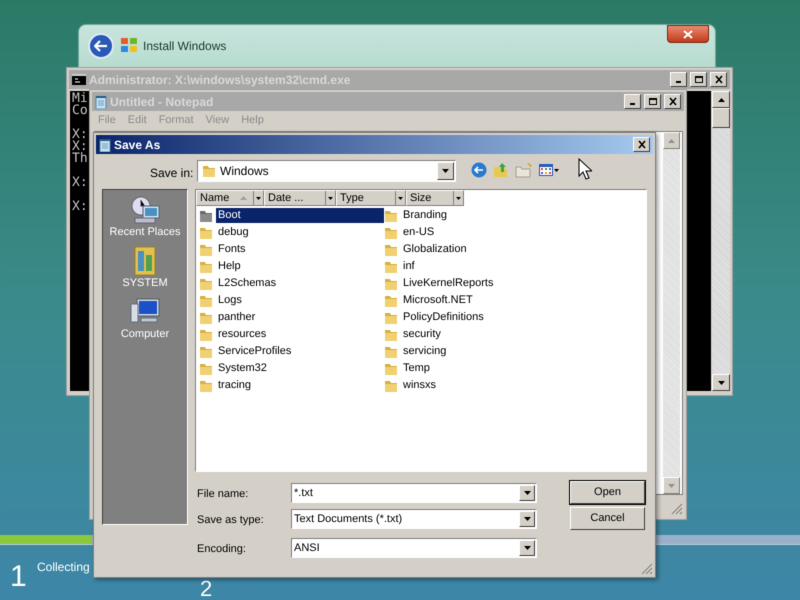 This screenshot has height=600, width=800. I want to click on step-label: Collecting, so click(63, 567).